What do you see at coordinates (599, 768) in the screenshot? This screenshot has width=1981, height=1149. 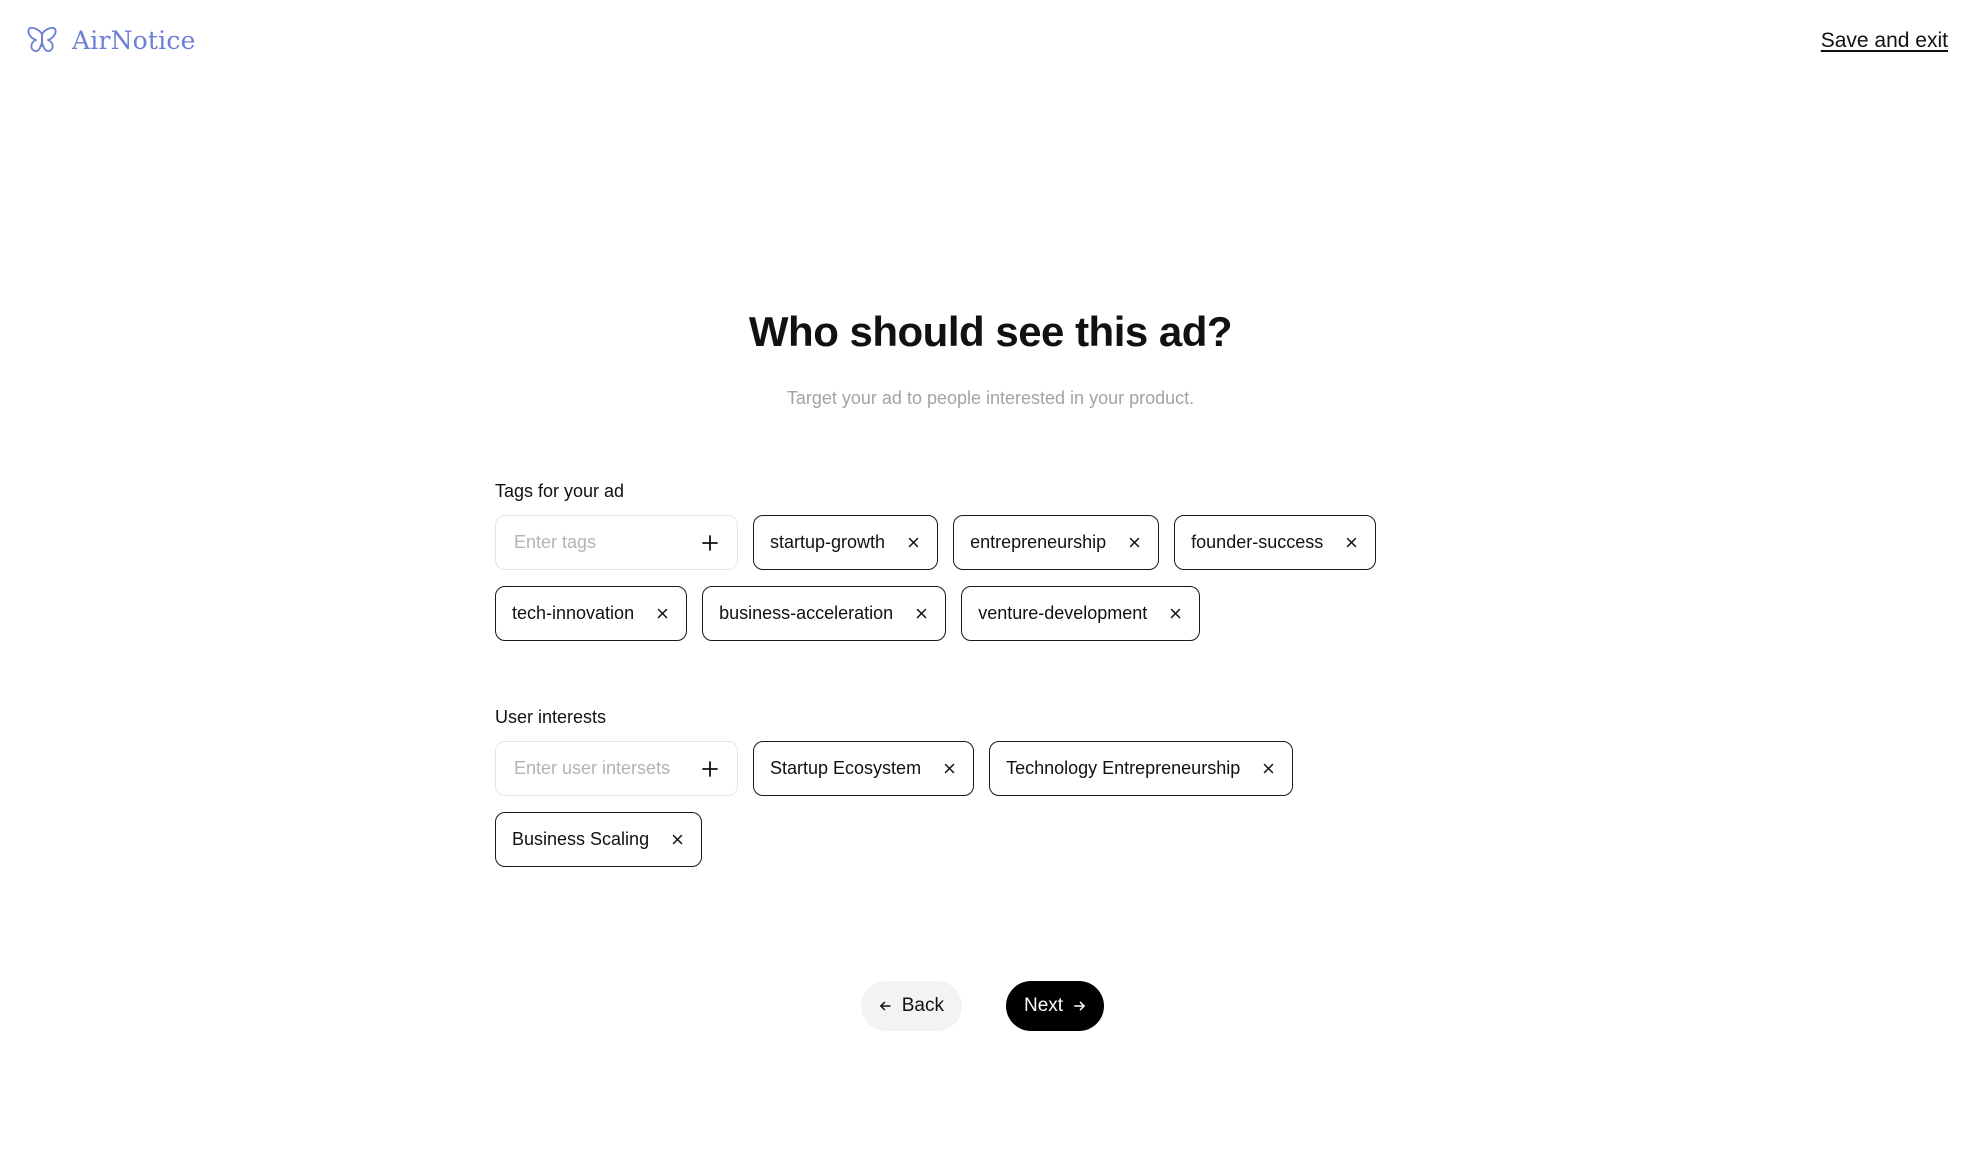 I see `interest-input` at bounding box center [599, 768].